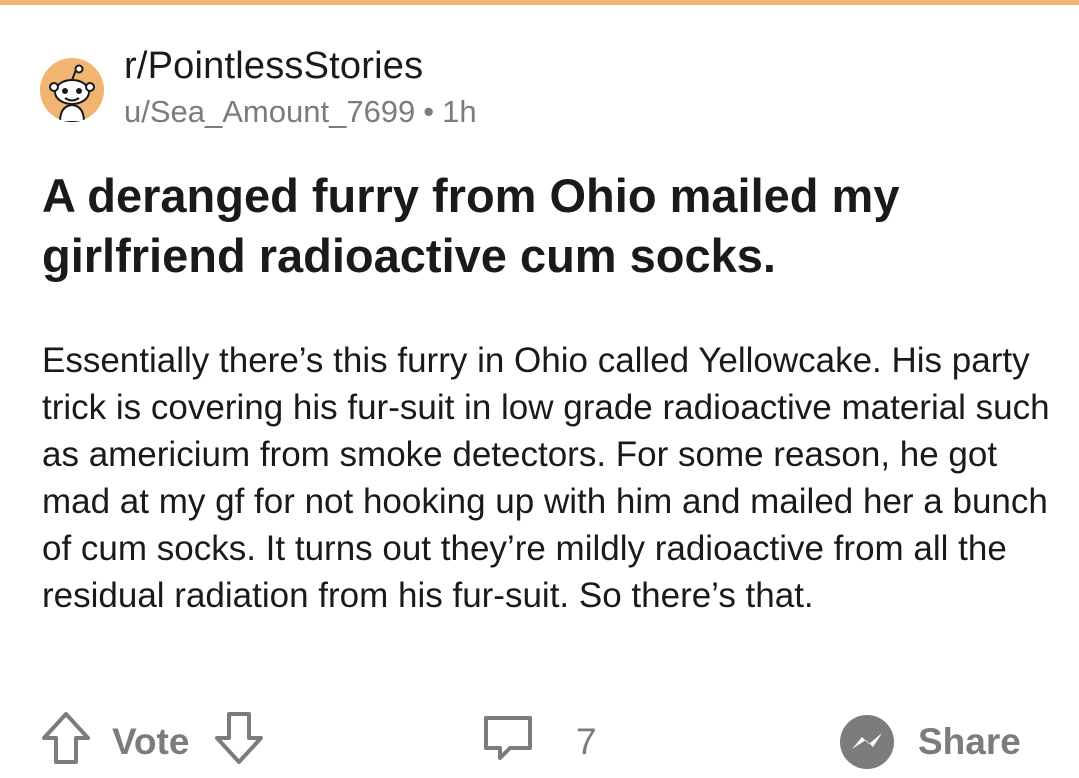 This screenshot has height=778, width=1079. I want to click on share-button: Share, so click(930, 742).